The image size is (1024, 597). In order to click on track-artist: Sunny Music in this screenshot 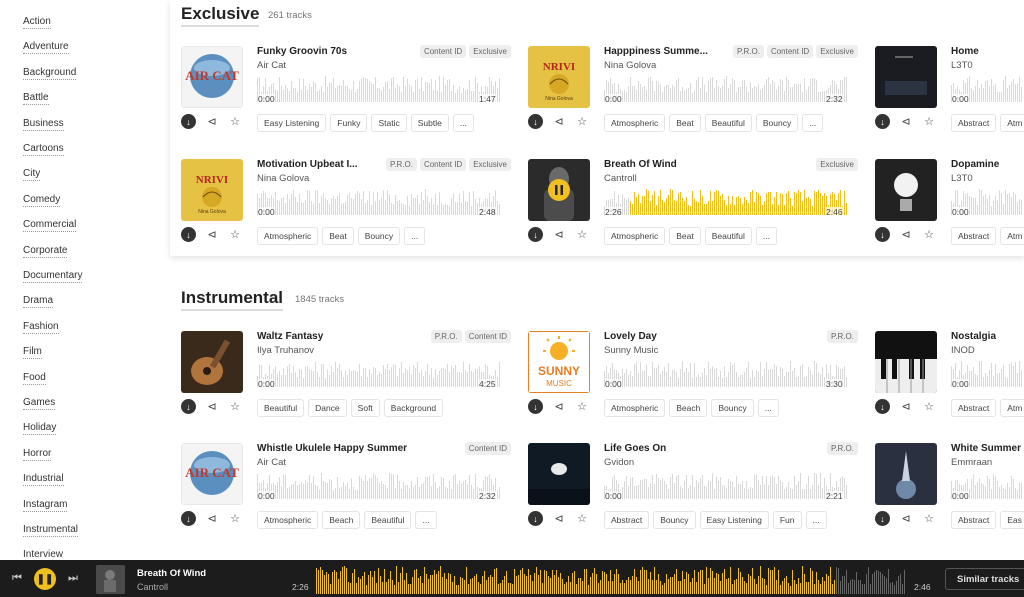, I will do `click(631, 350)`.